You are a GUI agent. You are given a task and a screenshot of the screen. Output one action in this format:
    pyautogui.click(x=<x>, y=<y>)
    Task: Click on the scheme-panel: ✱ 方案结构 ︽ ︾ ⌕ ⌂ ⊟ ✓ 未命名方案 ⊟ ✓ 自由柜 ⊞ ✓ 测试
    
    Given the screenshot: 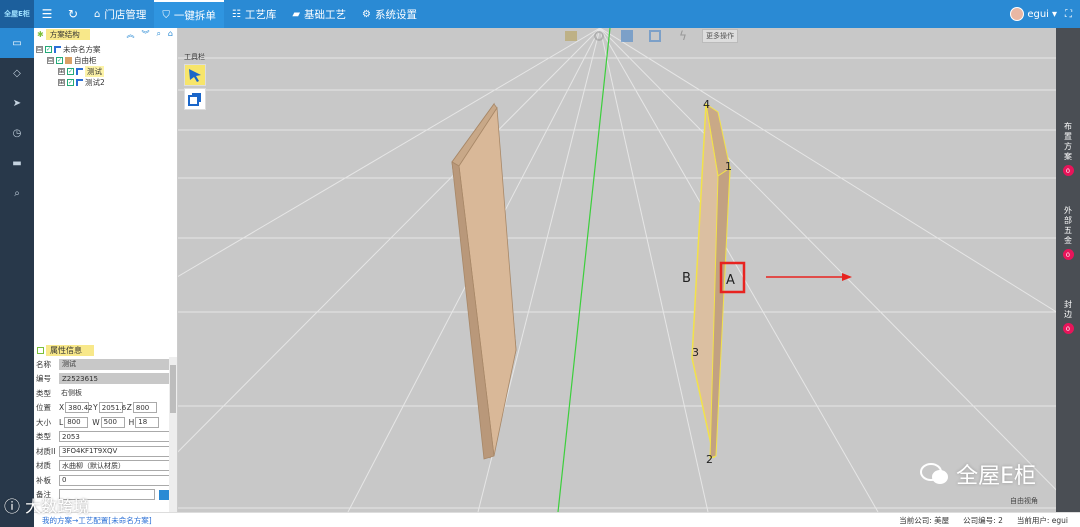 What is the action you would take?
    pyautogui.click(x=106, y=270)
    